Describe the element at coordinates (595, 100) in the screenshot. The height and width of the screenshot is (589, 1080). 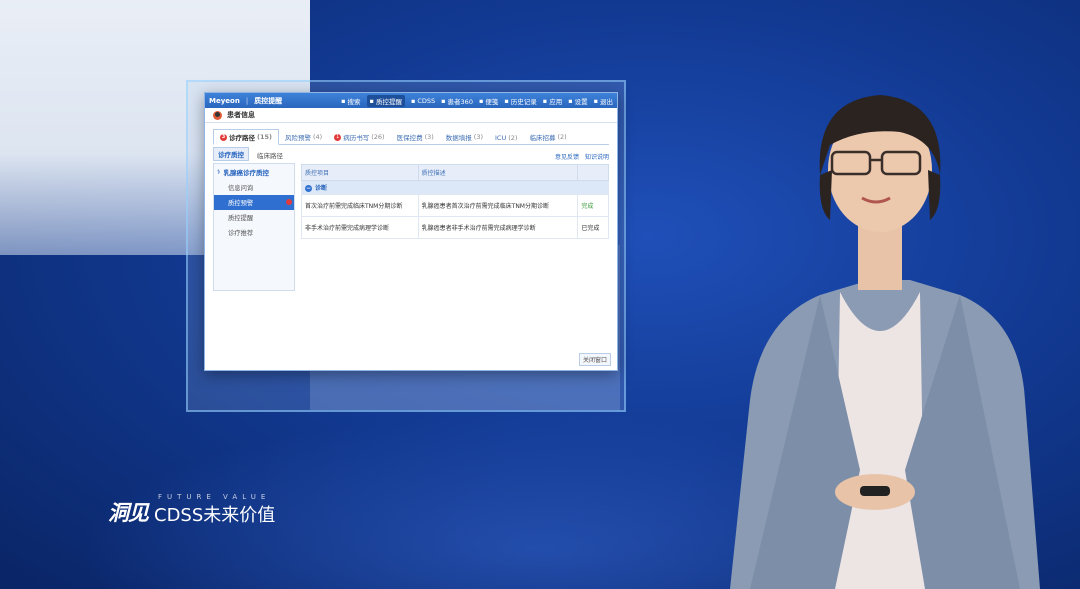
I see `exit-icon: ▪` at that location.